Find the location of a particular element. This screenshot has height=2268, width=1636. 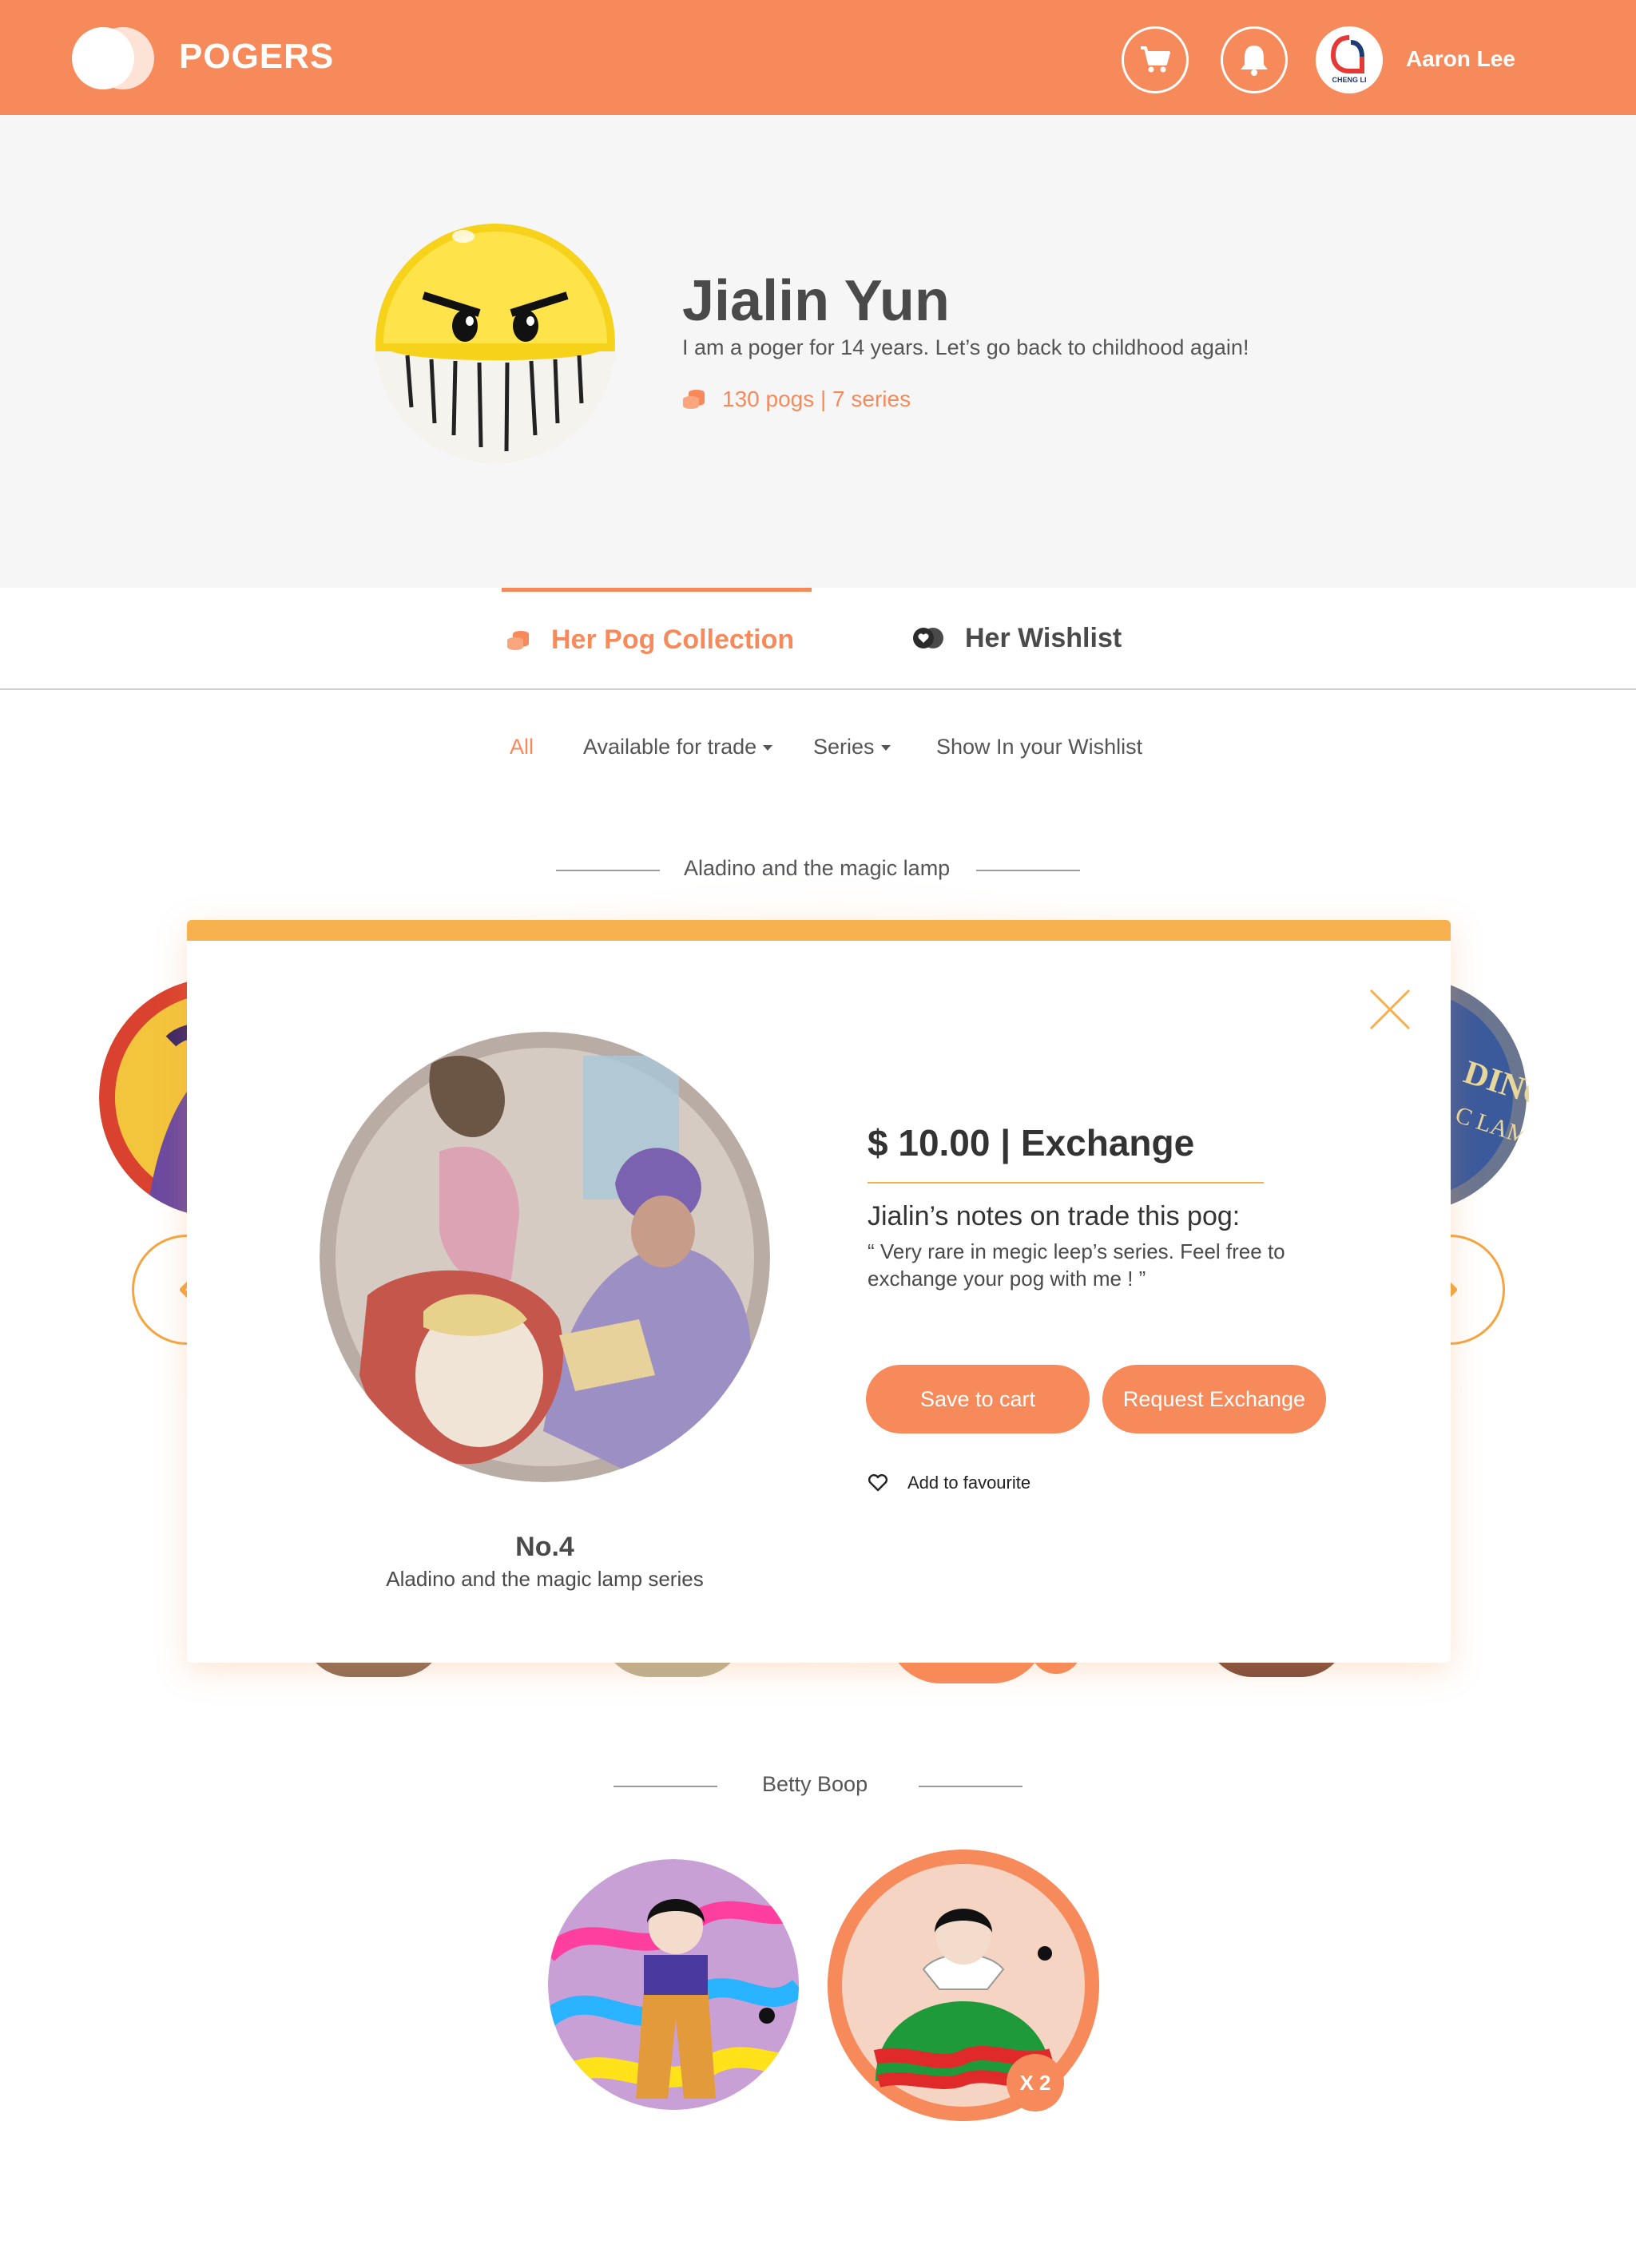

price-divider is located at coordinates (1066, 1183).